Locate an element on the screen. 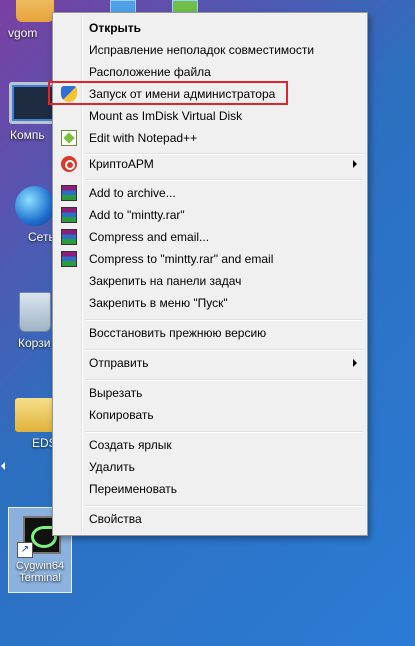 Image resolution: width=415 pixels, height=646 pixels. menu-item-open-file-location: Расположение файла is located at coordinates (210, 72).